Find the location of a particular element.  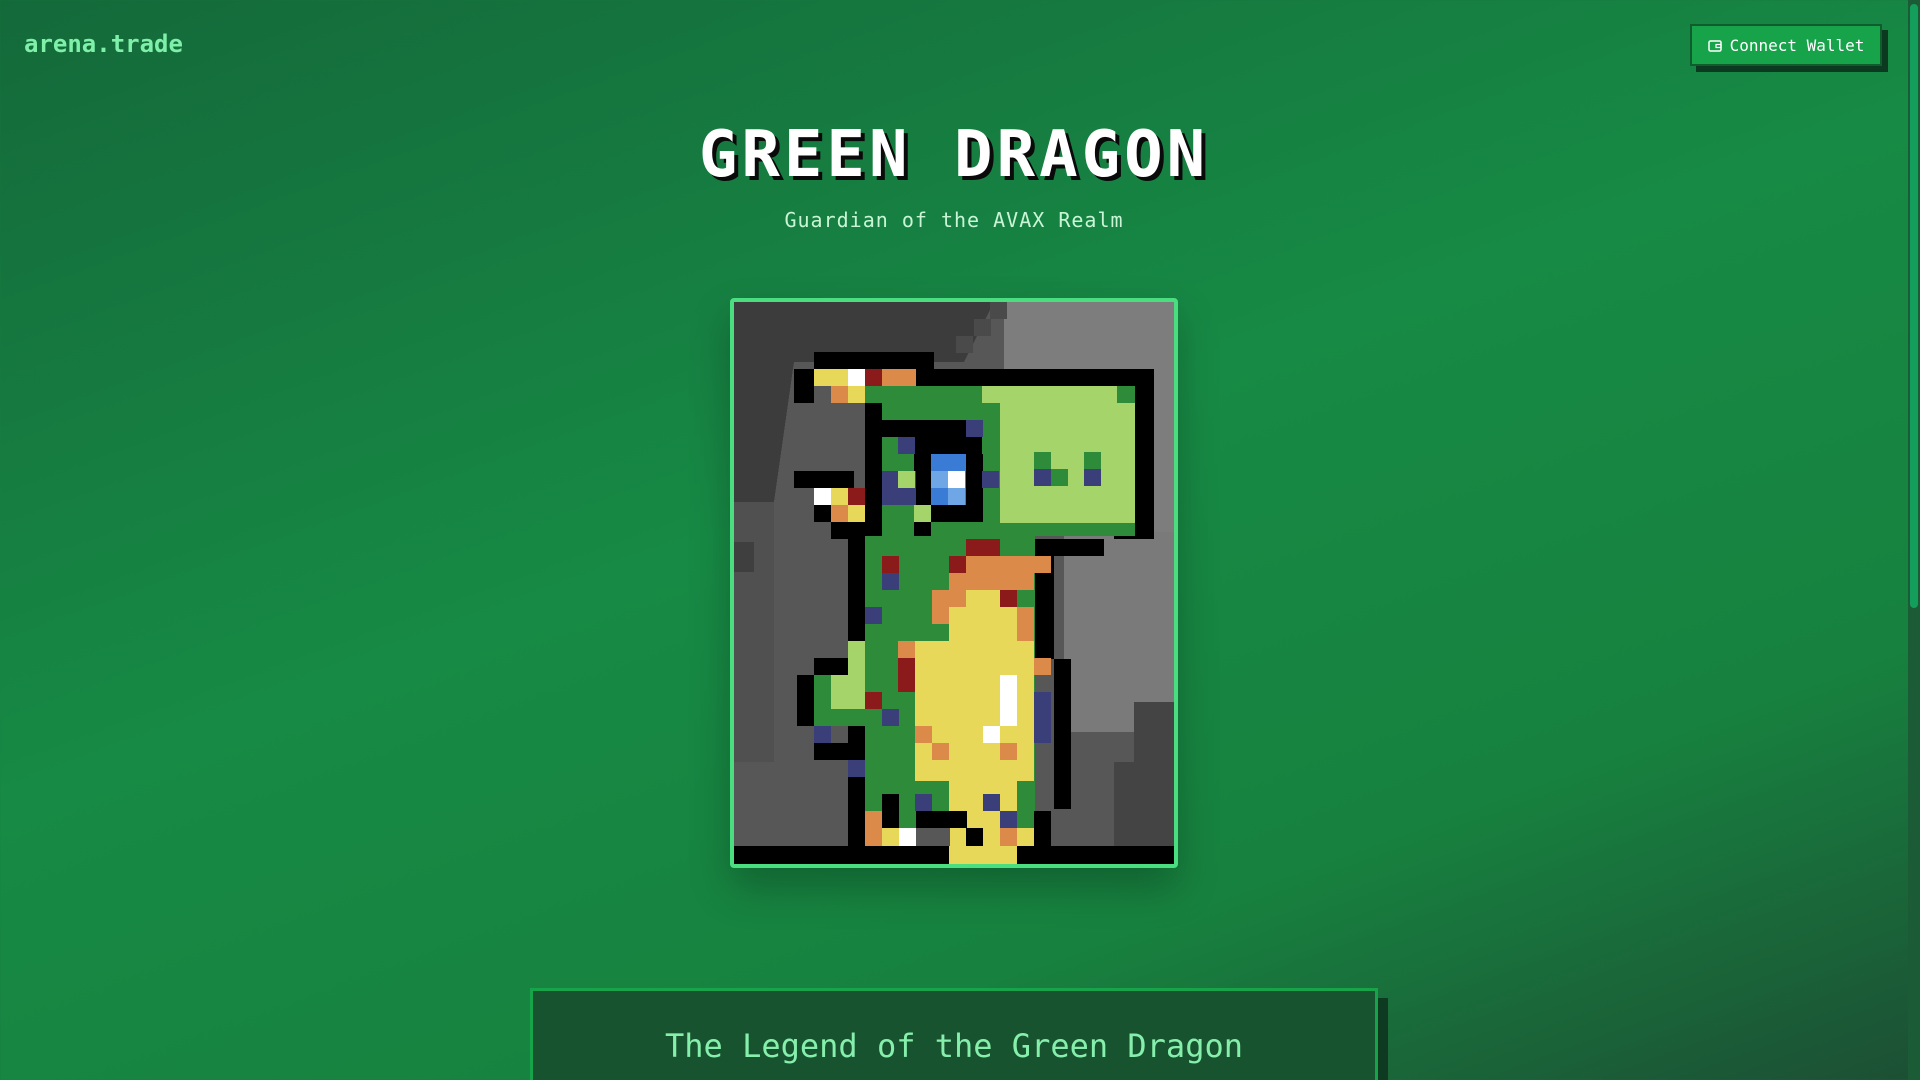

dragon-pixel-art is located at coordinates (954, 583).